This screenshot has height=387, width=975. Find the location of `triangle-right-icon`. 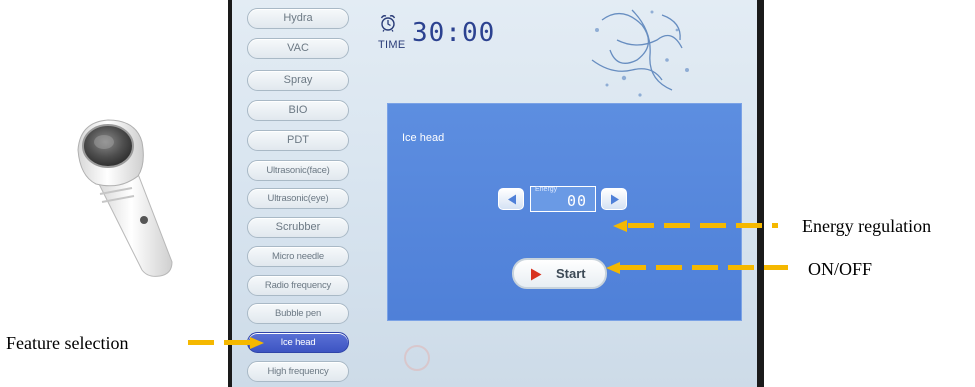

triangle-right-icon is located at coordinates (615, 199).